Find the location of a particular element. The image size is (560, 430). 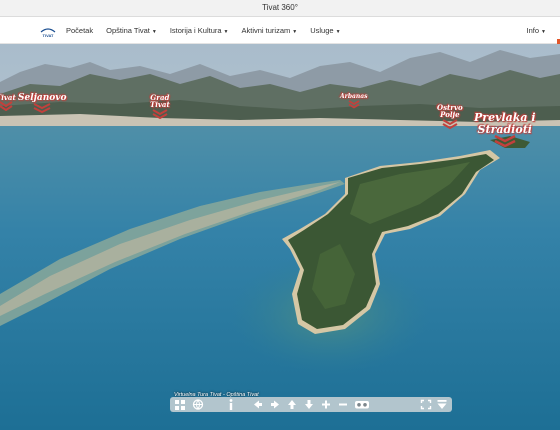

tour-toolbar is located at coordinates (311, 404).